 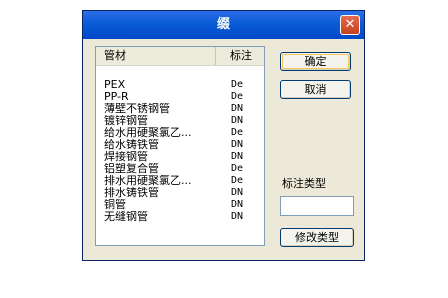 What do you see at coordinates (317, 237) in the screenshot?
I see `modify-type-button: 修改类型` at bounding box center [317, 237].